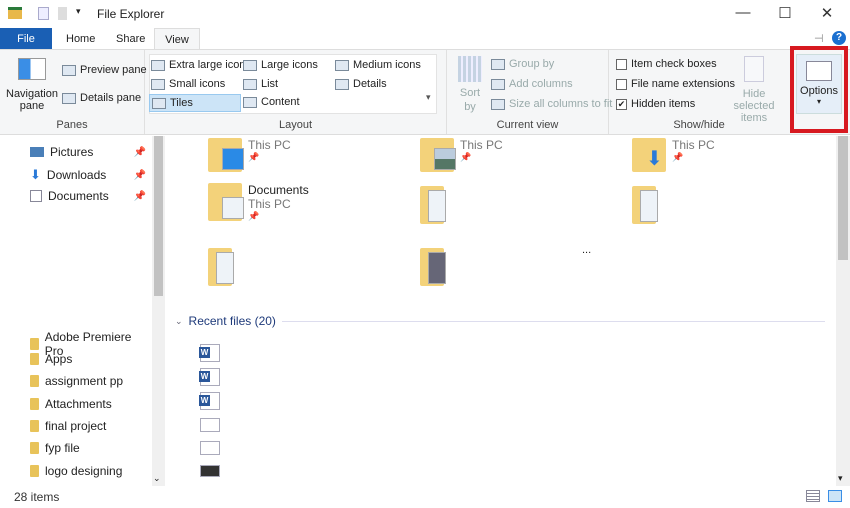 The image size is (850, 508). Describe the element at coordinates (260, 84) in the screenshot. I see `layout-list: List` at that location.